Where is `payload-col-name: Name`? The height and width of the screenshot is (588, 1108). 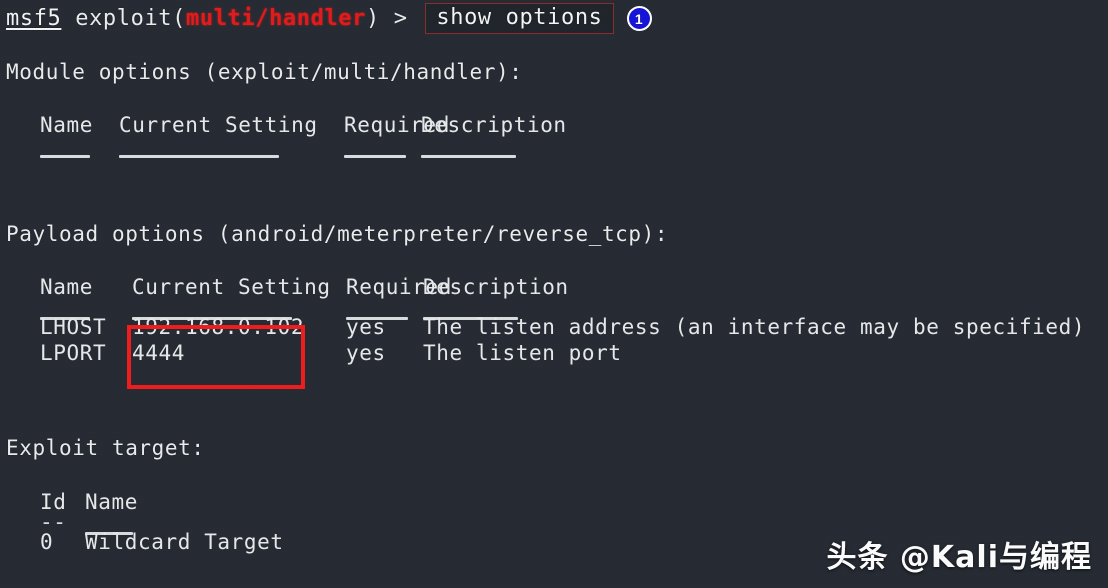
payload-col-name: Name is located at coordinates (66, 287).